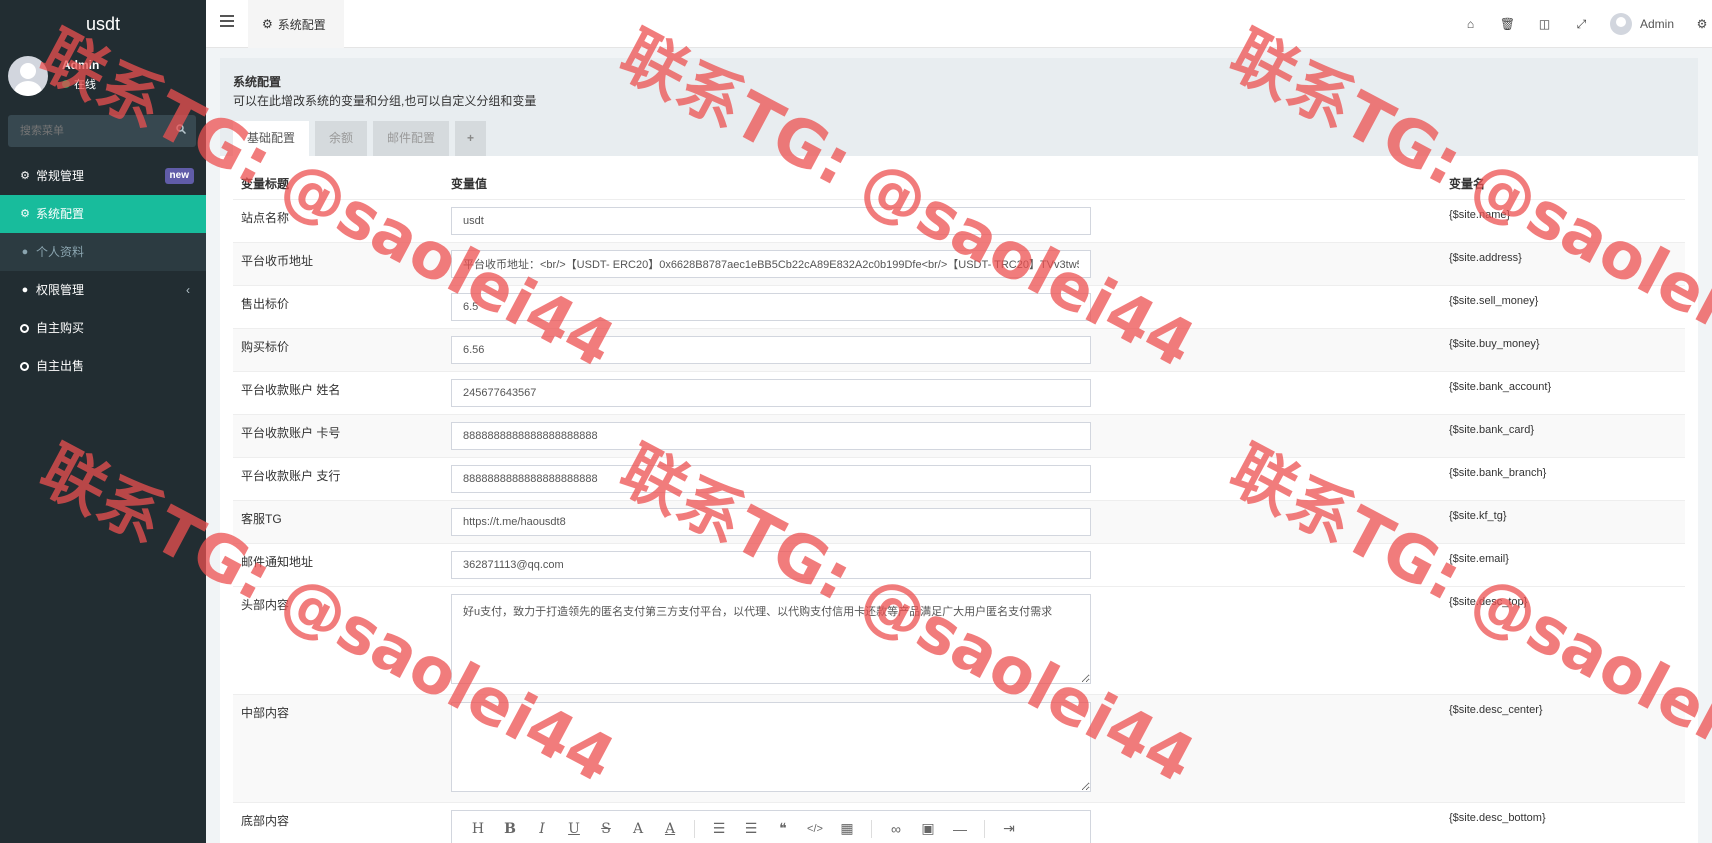 The height and width of the screenshot is (843, 1712). Describe the element at coordinates (83, 131) in the screenshot. I see `search-input` at that location.